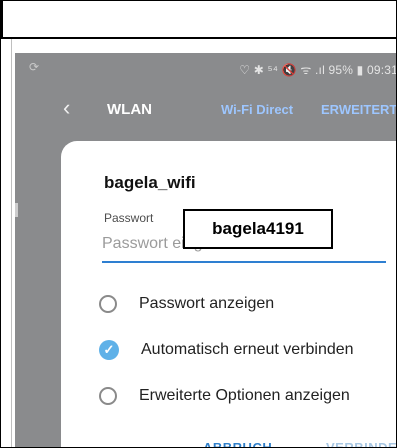 This screenshot has height=448, width=397. Describe the element at coordinates (129, 218) in the screenshot. I see `password-label: Passwort` at that location.